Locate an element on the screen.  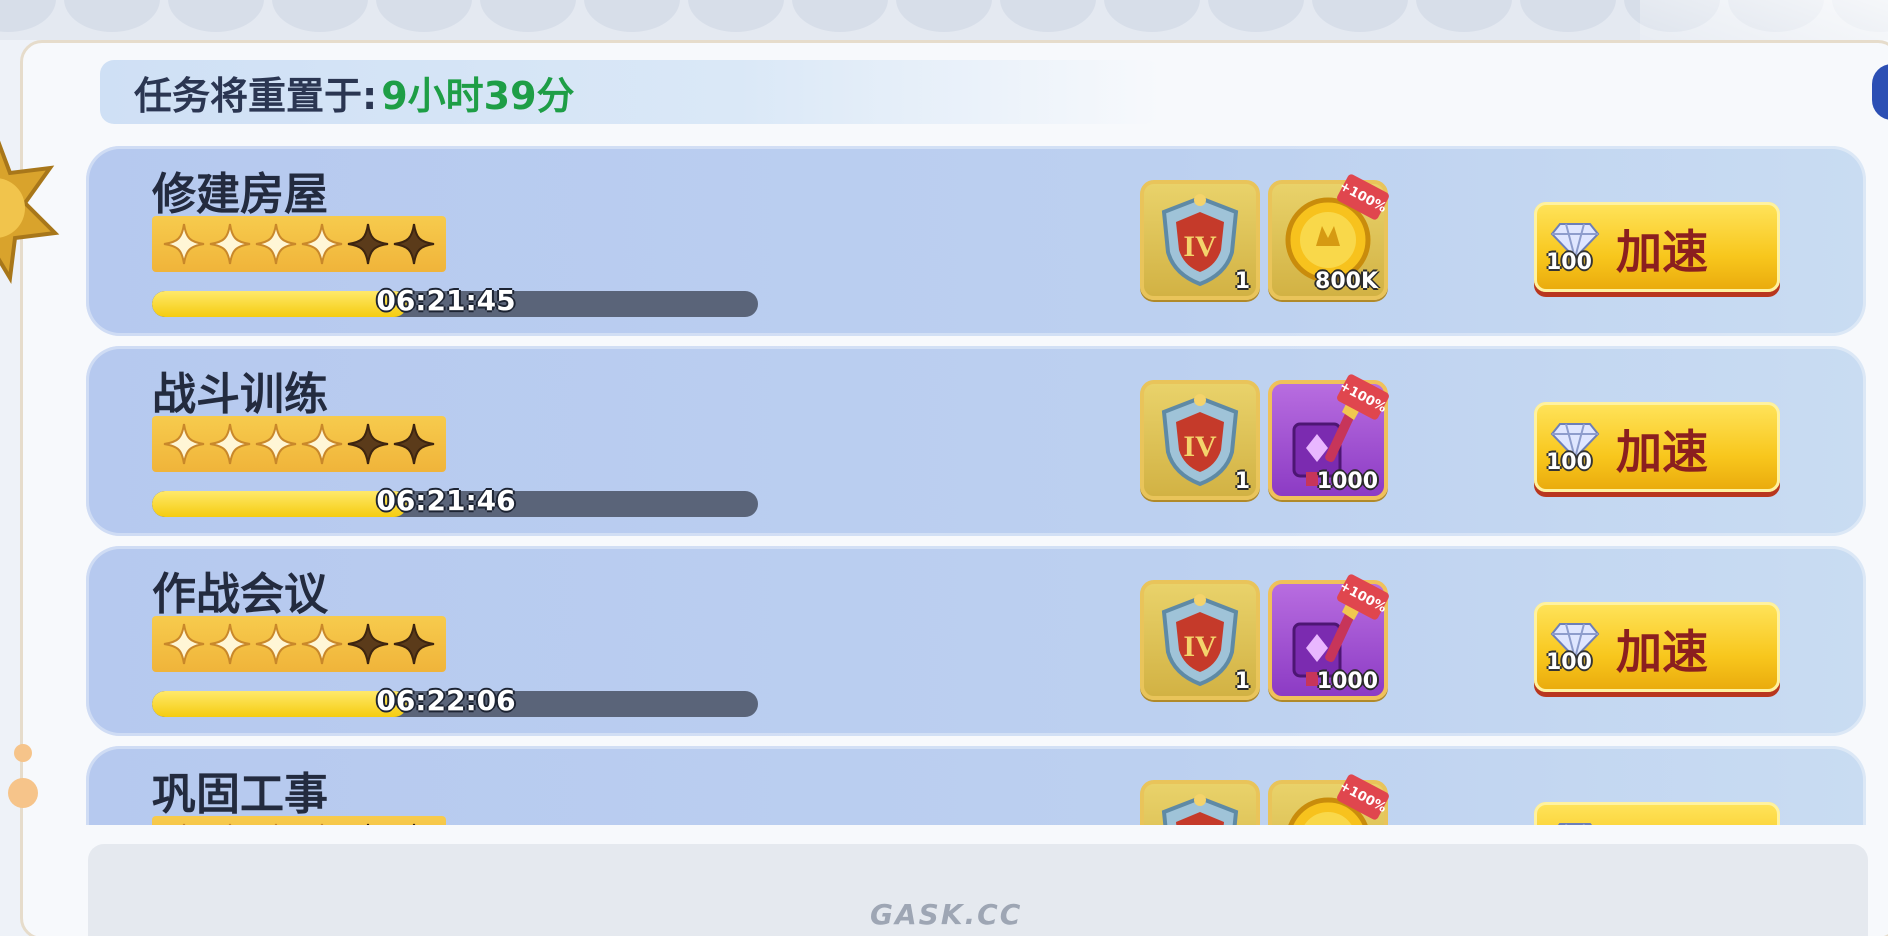
task-title: 巩固工事 is located at coordinates (240, 794).